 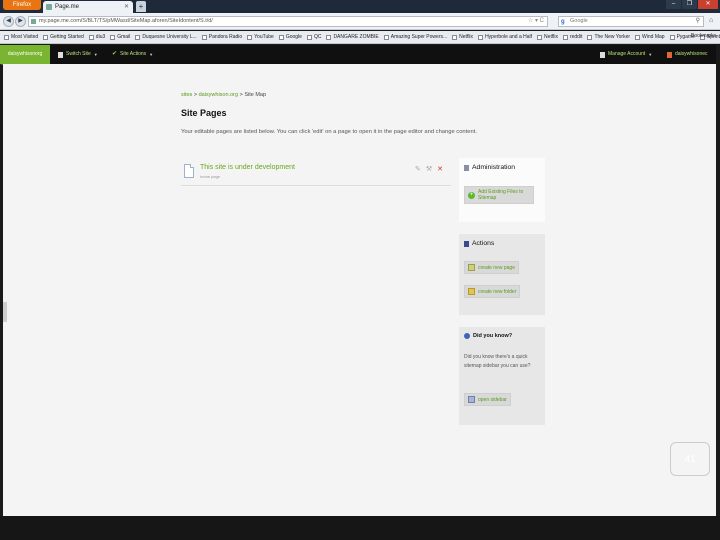 What do you see at coordinates (218, 95) in the screenshot?
I see `breadcrumb-site-link: daisywhison.org` at bounding box center [218, 95].